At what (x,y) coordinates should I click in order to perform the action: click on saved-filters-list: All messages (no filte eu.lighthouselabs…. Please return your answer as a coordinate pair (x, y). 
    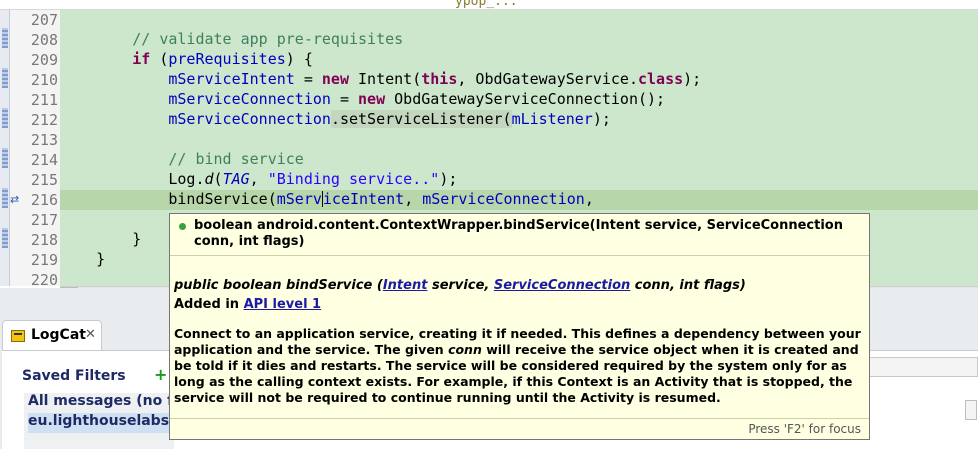
    Looking at the image, I should click on (101, 421).